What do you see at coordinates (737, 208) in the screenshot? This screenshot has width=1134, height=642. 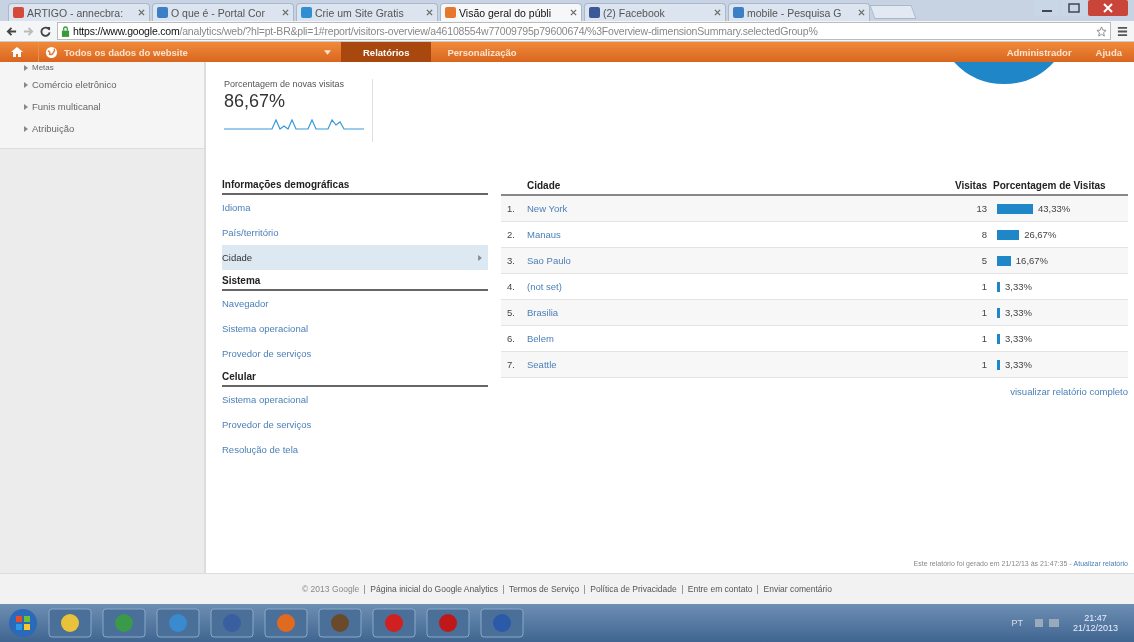 I see `city-link: New York` at bounding box center [737, 208].